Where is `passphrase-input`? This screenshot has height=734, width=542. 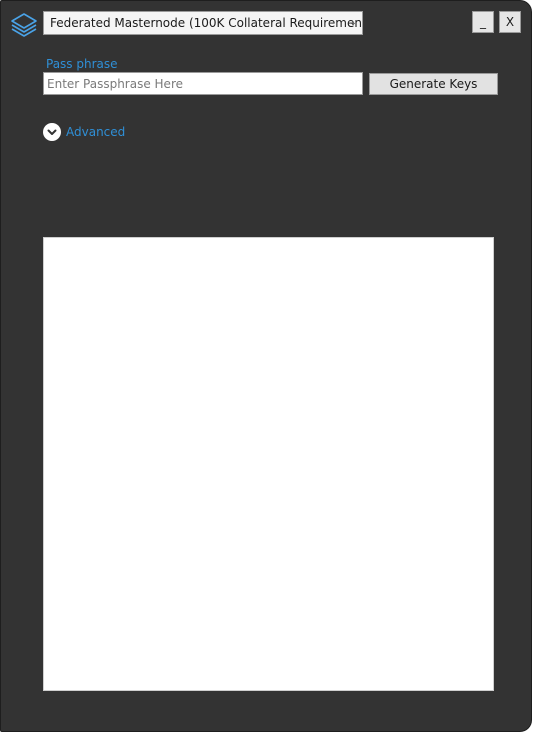 passphrase-input is located at coordinates (203, 83).